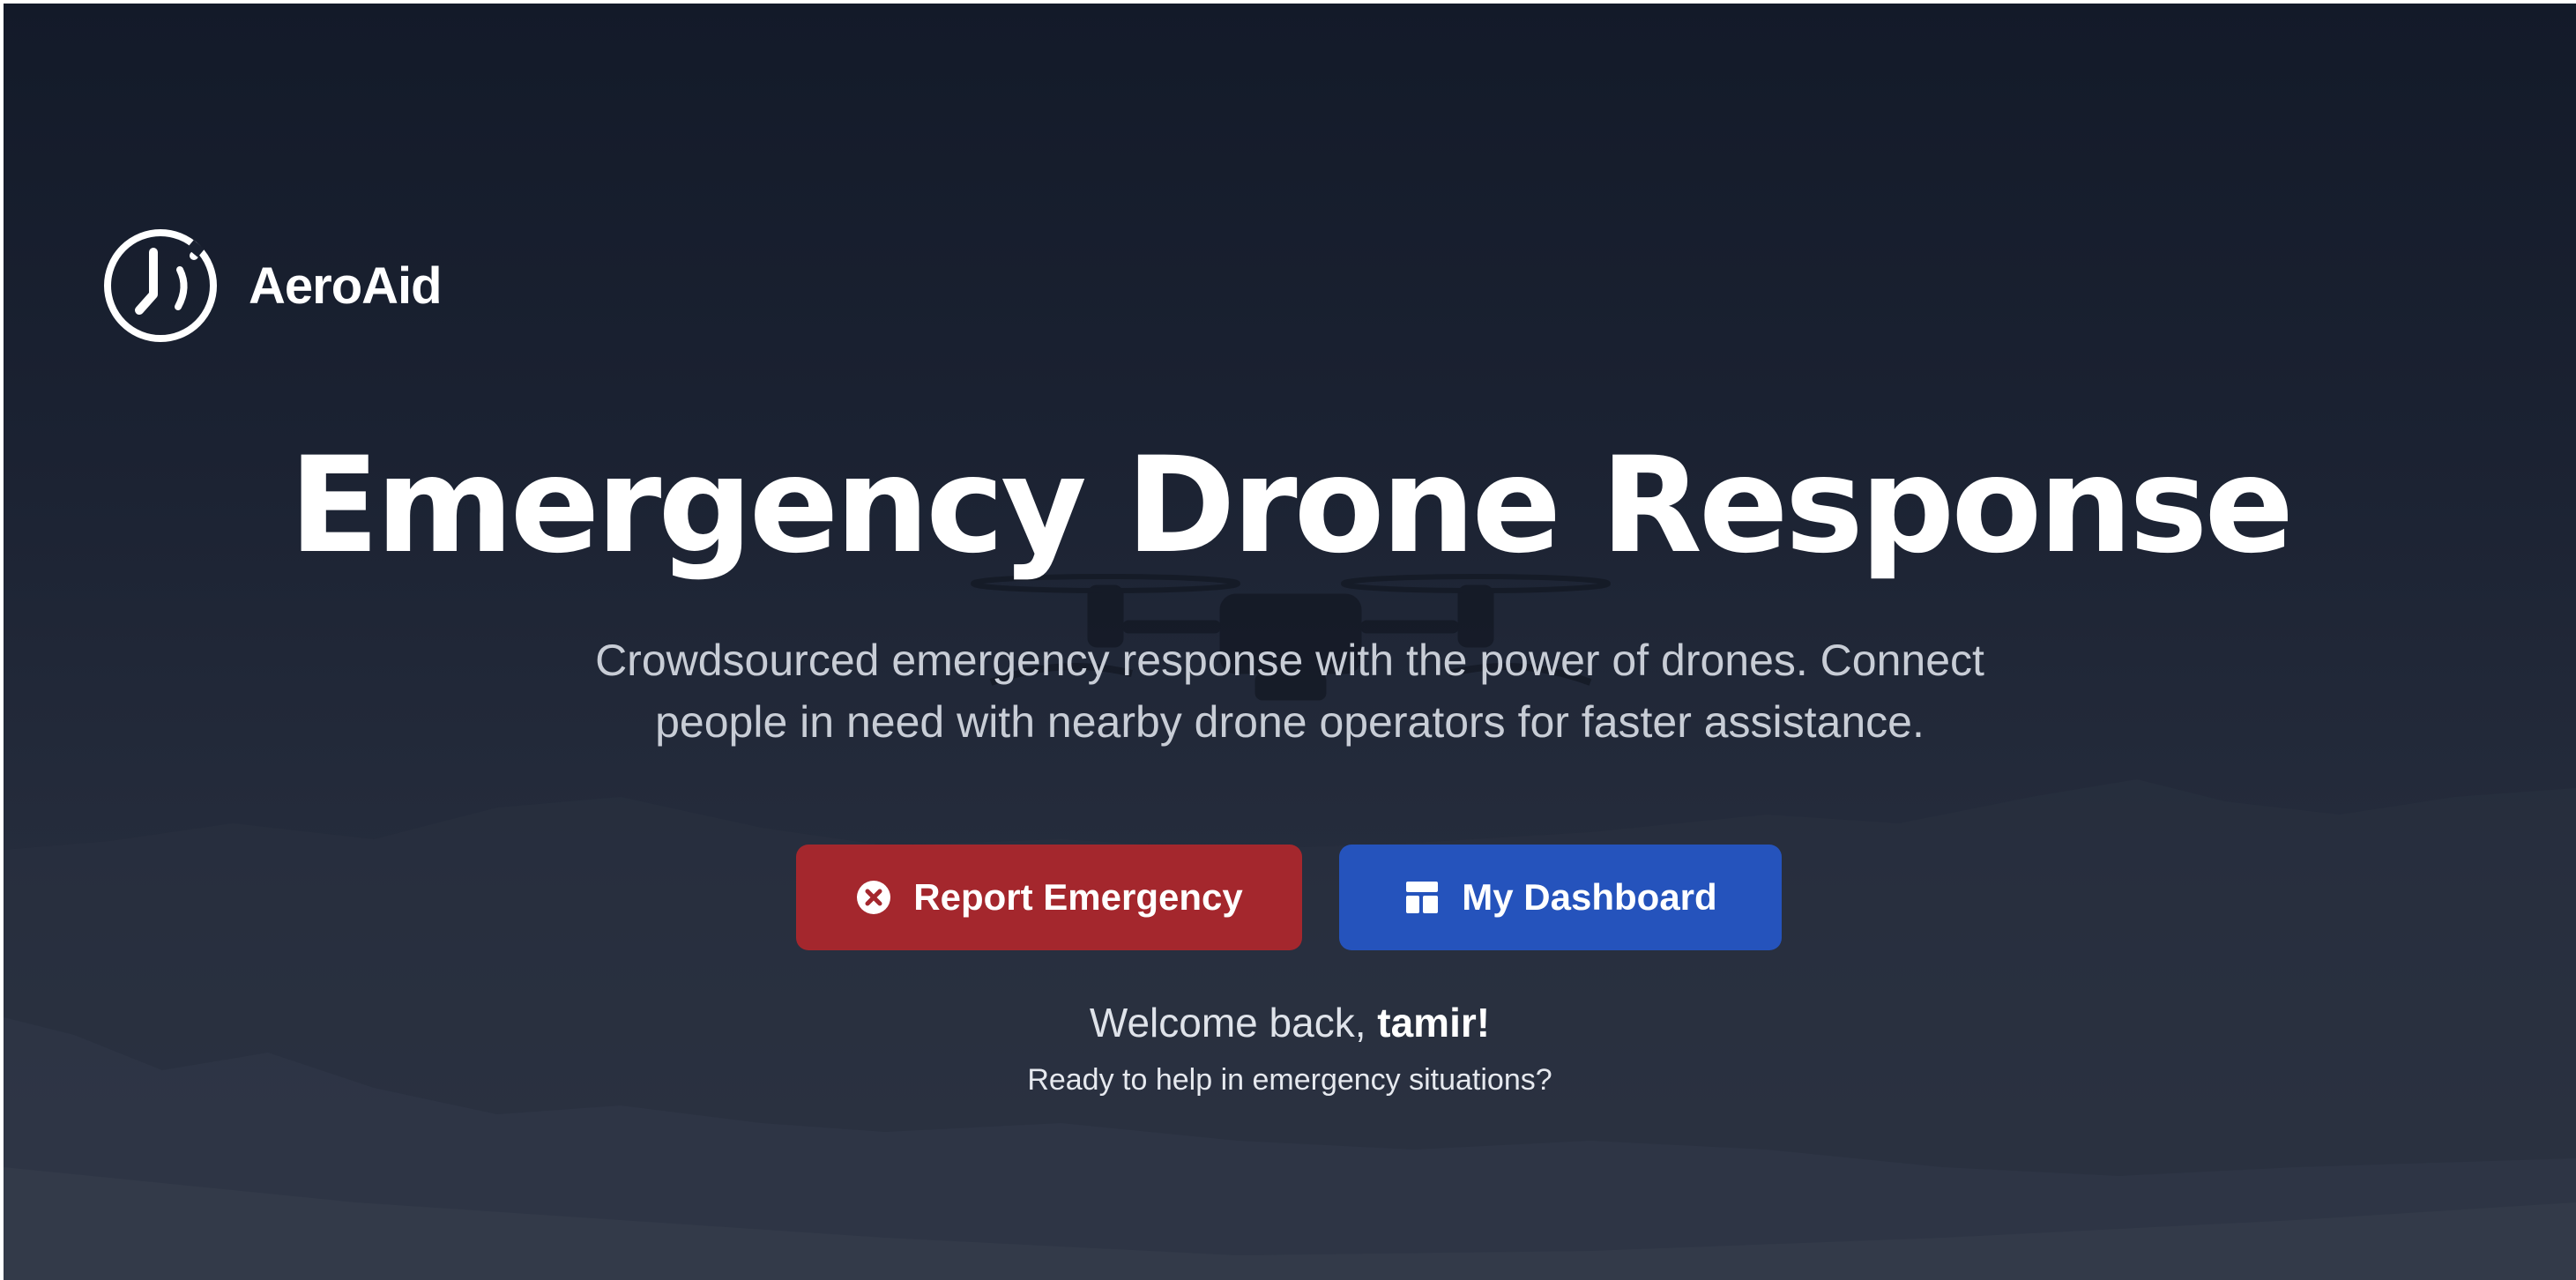 Image resolution: width=2576 pixels, height=1280 pixels. Describe the element at coordinates (874, 897) in the screenshot. I see `close-circle-icon` at that location.